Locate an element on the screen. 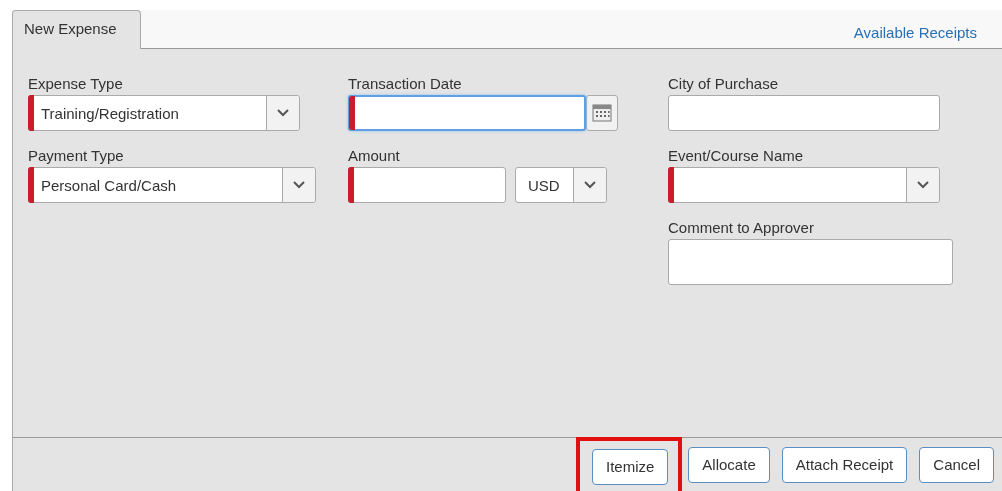 The height and width of the screenshot is (491, 1002). form-tab: New Expense is located at coordinates (76, 29).